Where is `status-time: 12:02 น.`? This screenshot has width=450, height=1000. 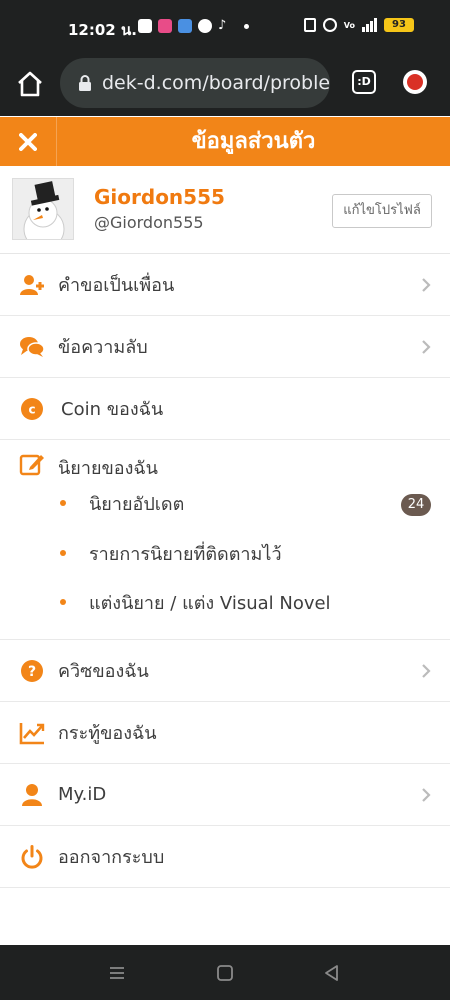 status-time: 12:02 น. is located at coordinates (102, 30).